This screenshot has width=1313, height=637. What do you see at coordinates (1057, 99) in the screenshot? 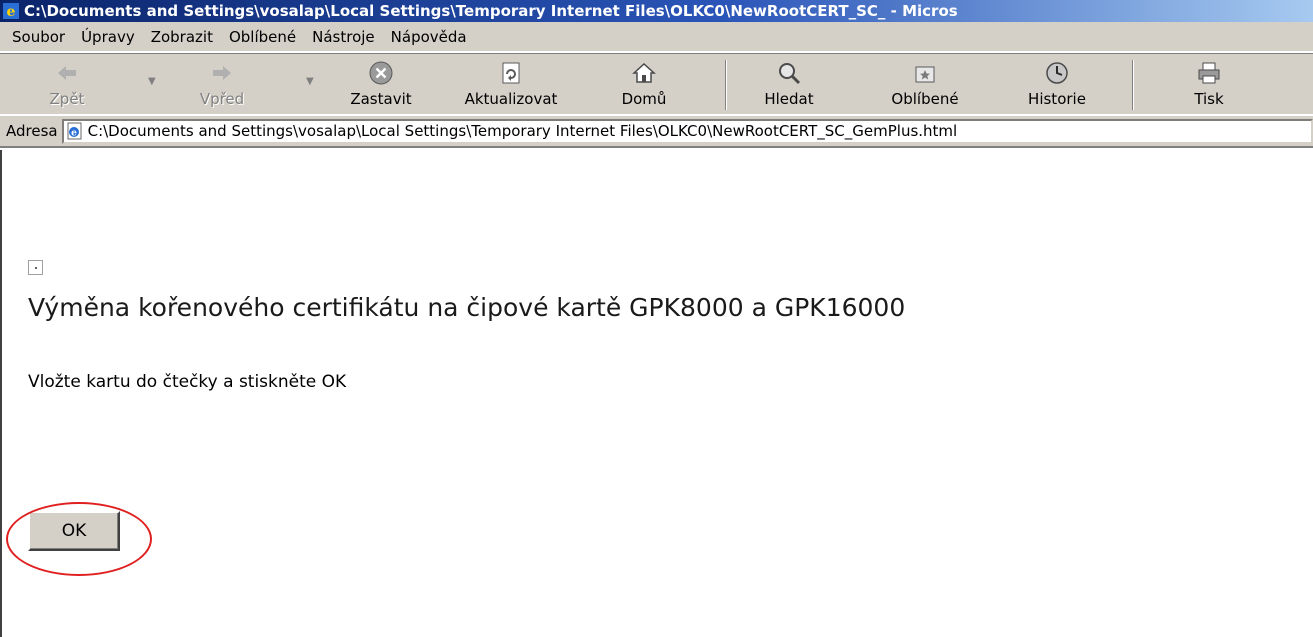
I see `history-label: Historie` at bounding box center [1057, 99].